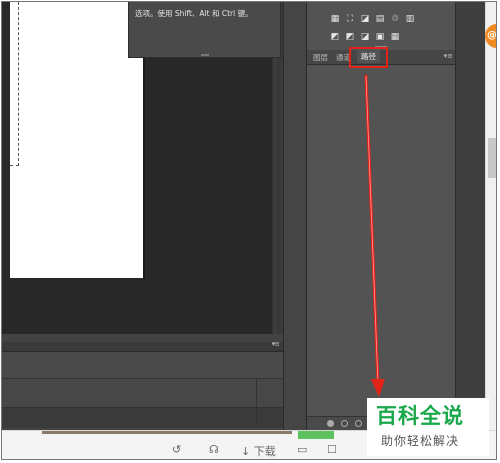 This screenshot has height=463, width=500. I want to click on watermark: 百科全说 助你轻松解决, so click(428, 427).